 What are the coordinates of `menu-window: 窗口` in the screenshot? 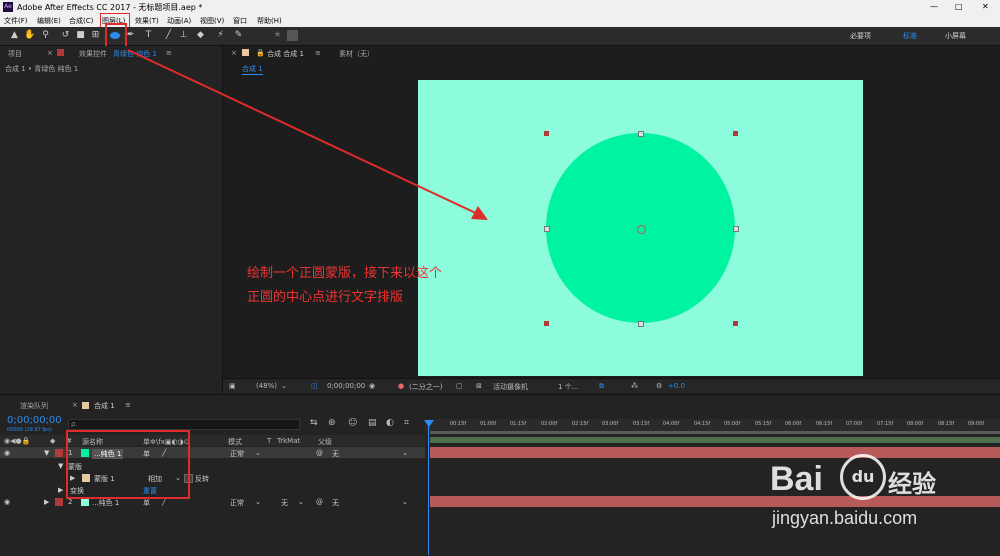 It's located at (240, 21).